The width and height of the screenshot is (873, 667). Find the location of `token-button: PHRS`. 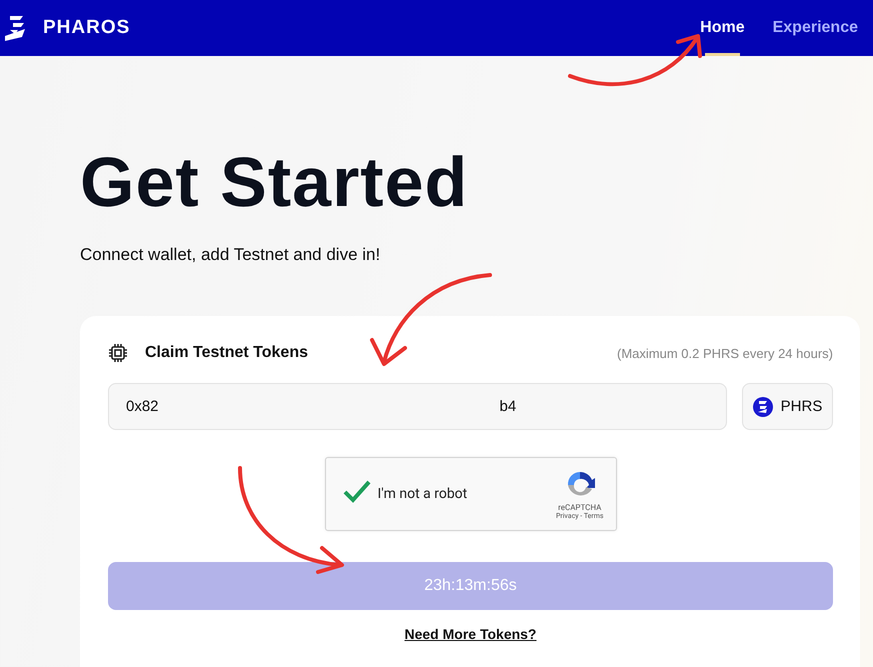

token-button: PHRS is located at coordinates (787, 406).